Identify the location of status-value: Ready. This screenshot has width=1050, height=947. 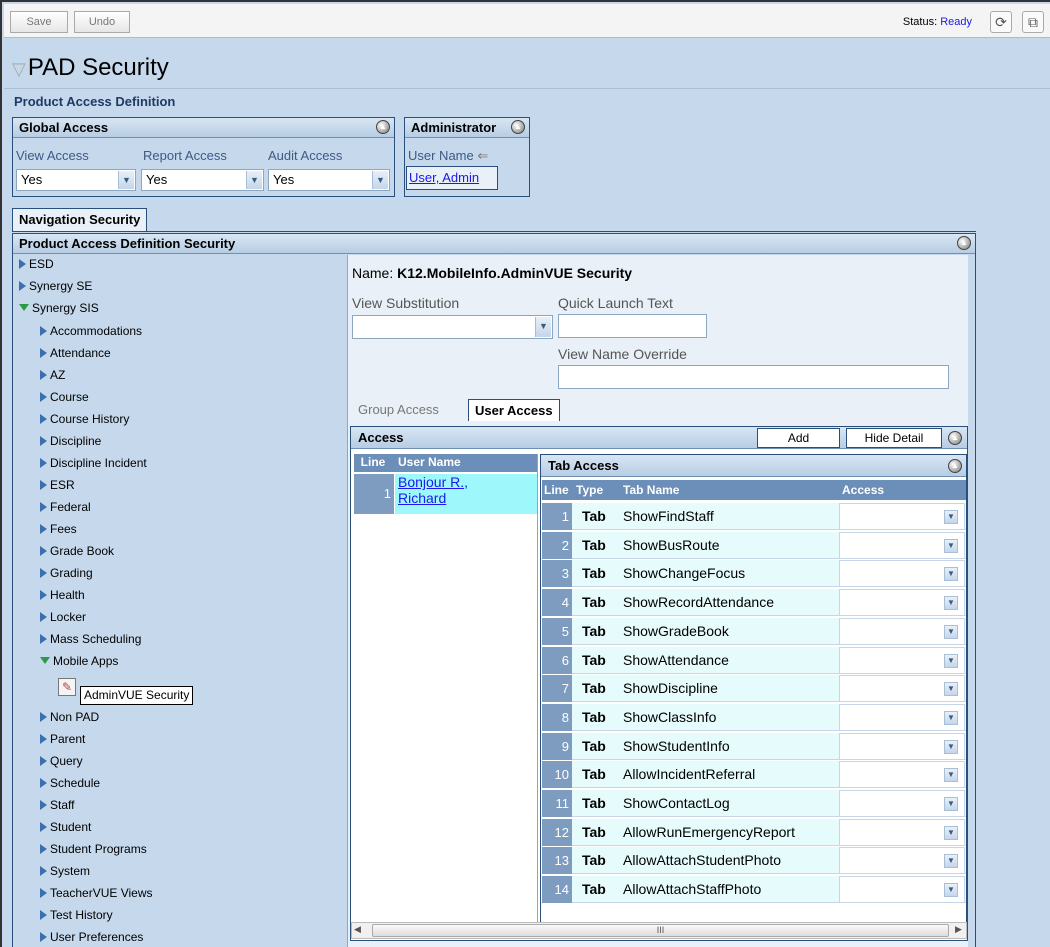
(956, 22).